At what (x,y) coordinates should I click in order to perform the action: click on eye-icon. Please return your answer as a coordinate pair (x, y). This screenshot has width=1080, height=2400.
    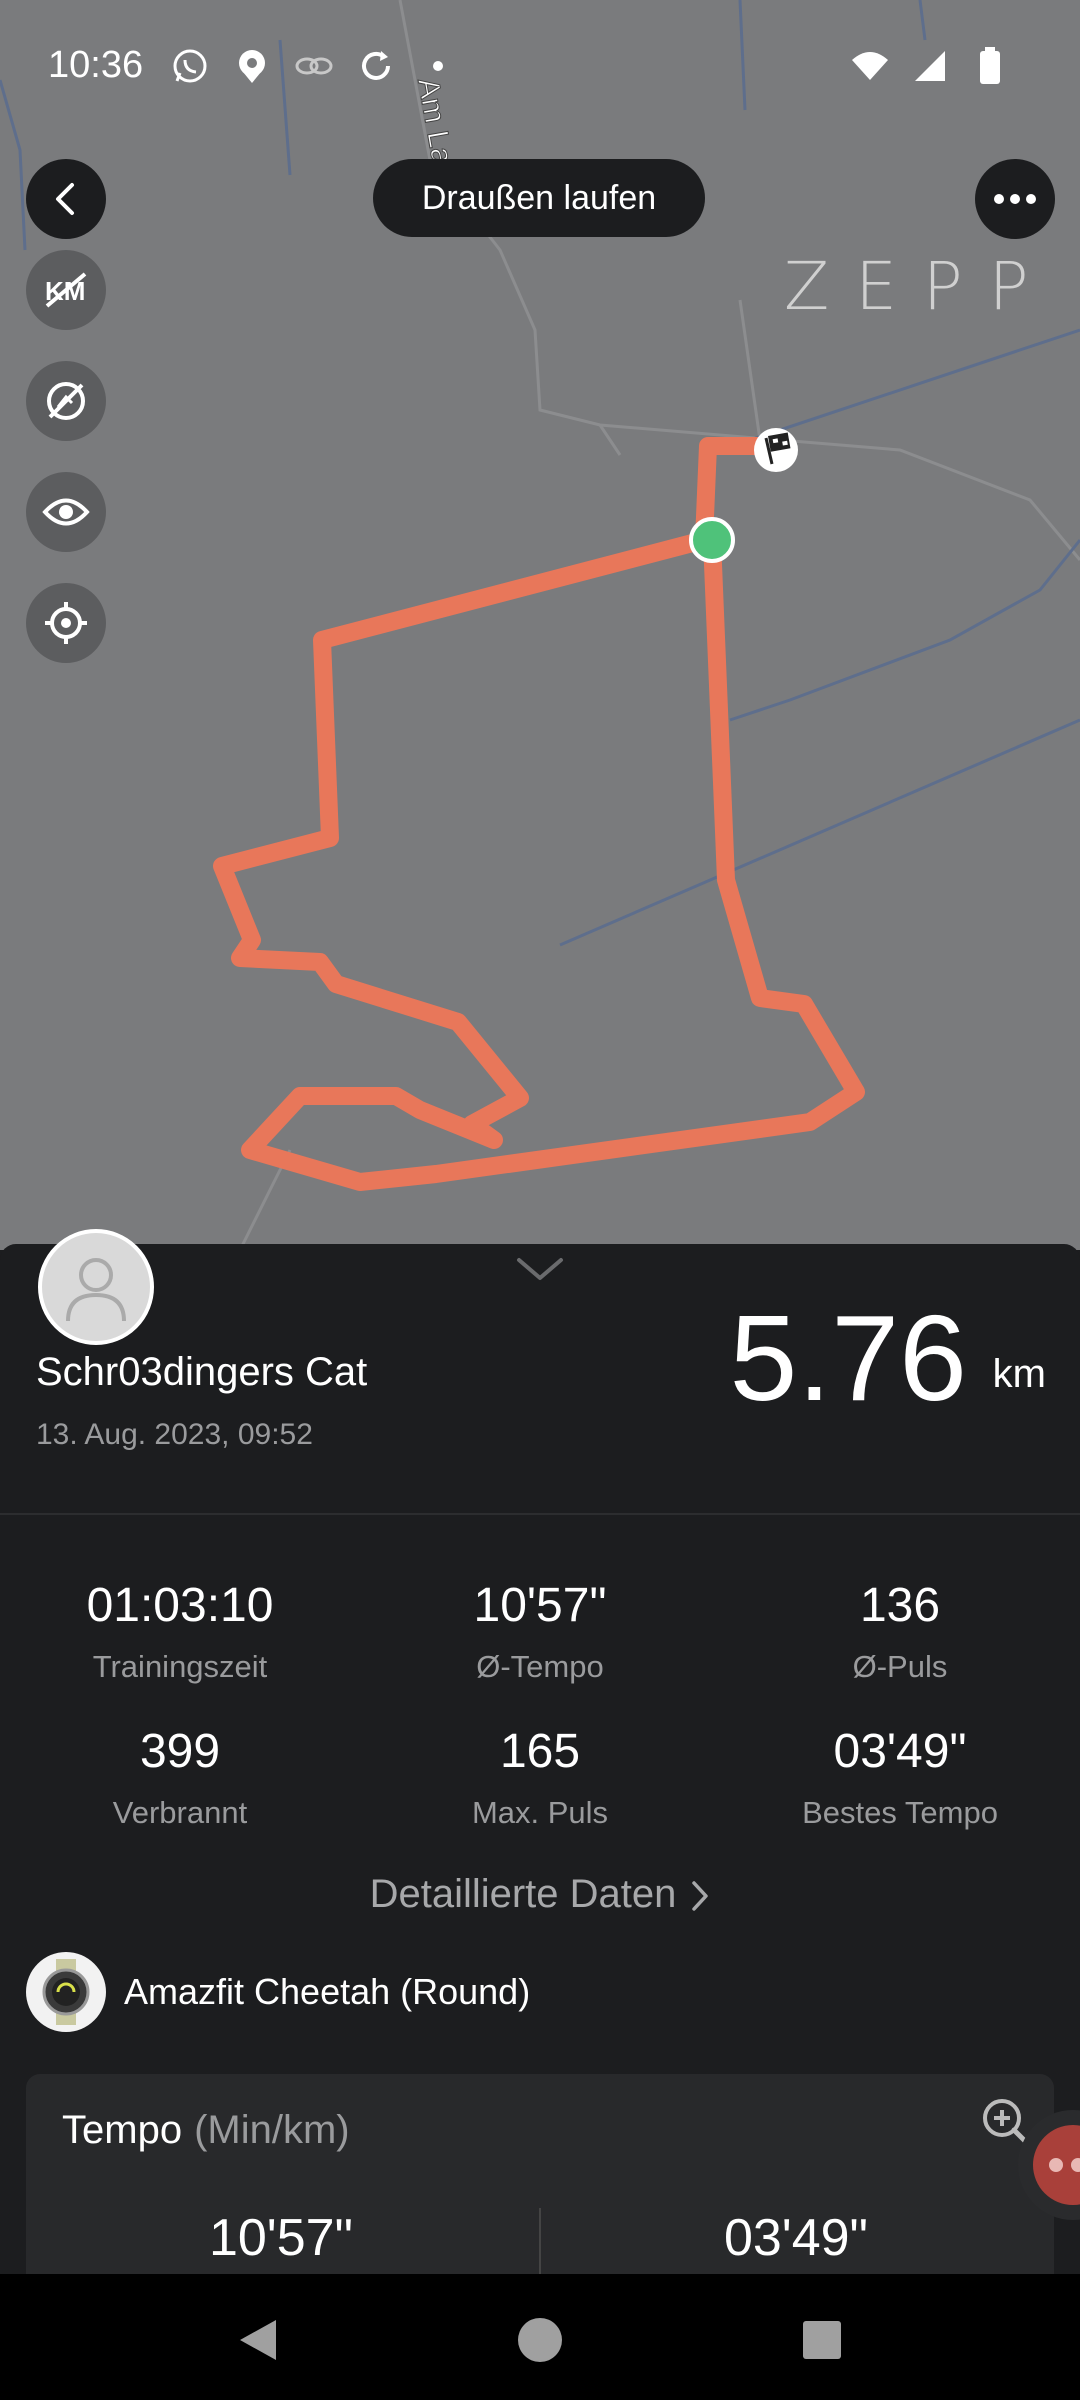
    Looking at the image, I should click on (66, 512).